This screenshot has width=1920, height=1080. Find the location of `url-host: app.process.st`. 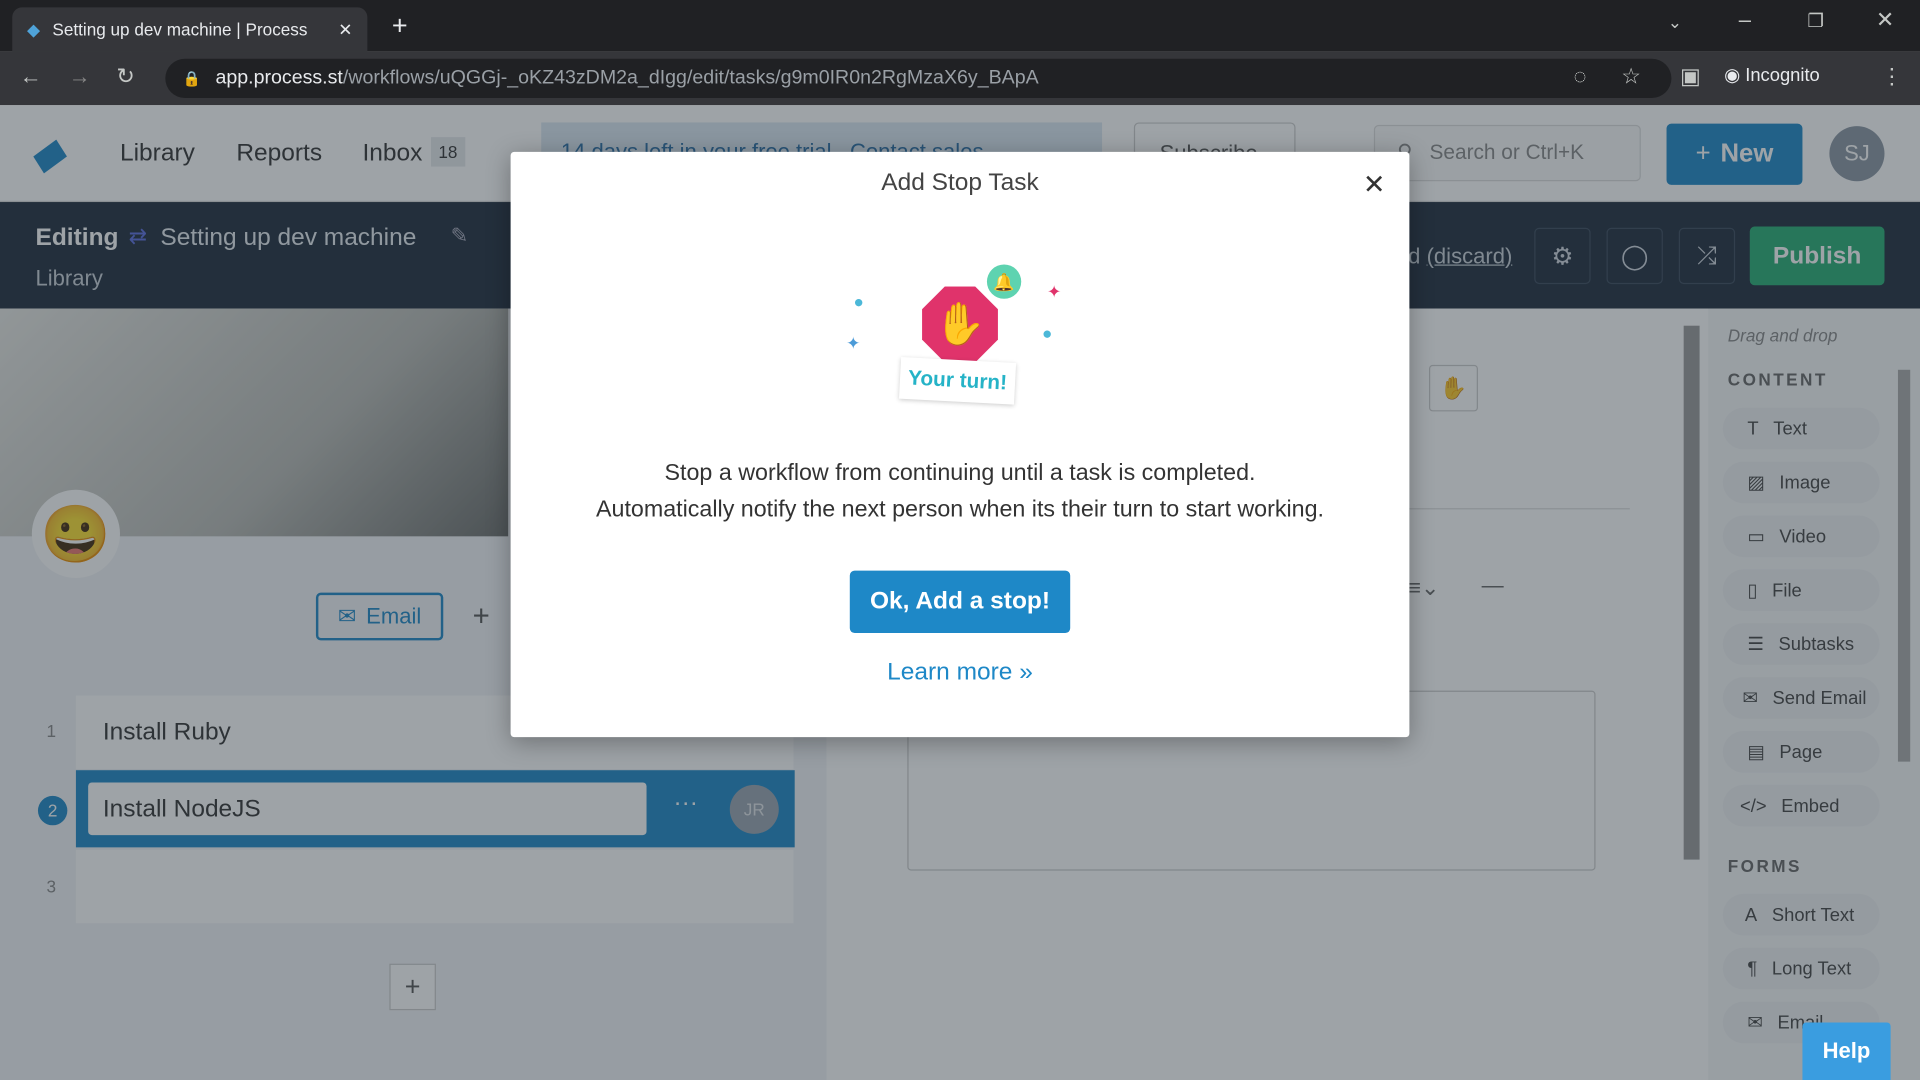

url-host: app.process.st is located at coordinates (279, 78).